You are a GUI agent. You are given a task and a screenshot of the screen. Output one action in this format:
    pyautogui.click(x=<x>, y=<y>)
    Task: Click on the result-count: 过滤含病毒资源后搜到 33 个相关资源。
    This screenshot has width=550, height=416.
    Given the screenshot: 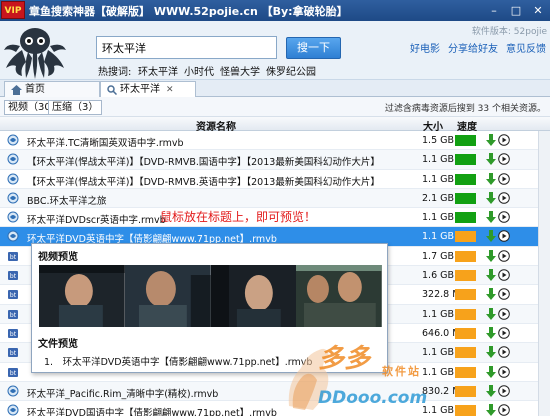 What is the action you would take?
    pyautogui.click(x=465, y=109)
    